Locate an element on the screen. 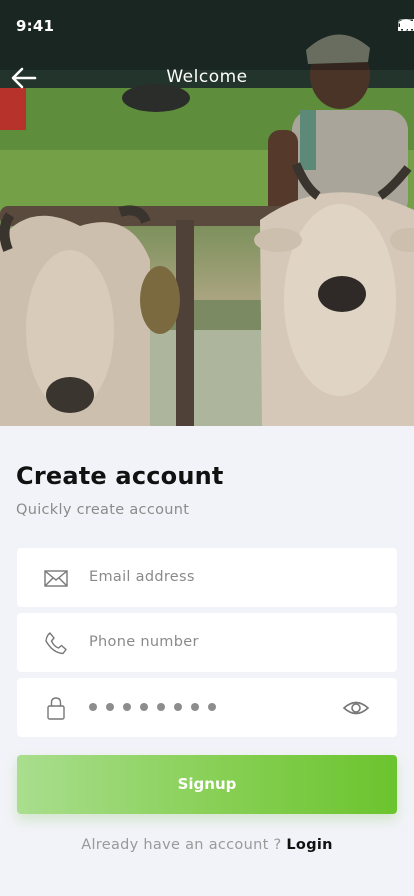 This screenshot has width=414, height=896. signup-button: Signup is located at coordinates (207, 784).